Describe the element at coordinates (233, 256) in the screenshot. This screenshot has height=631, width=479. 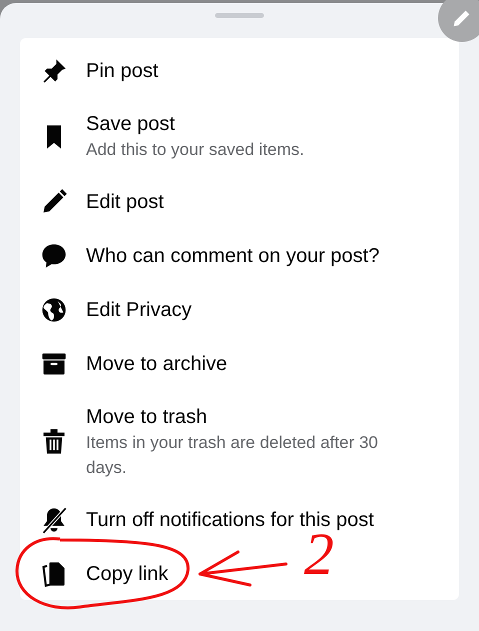
I see `menu-item-title: Who can comment on your post?` at that location.